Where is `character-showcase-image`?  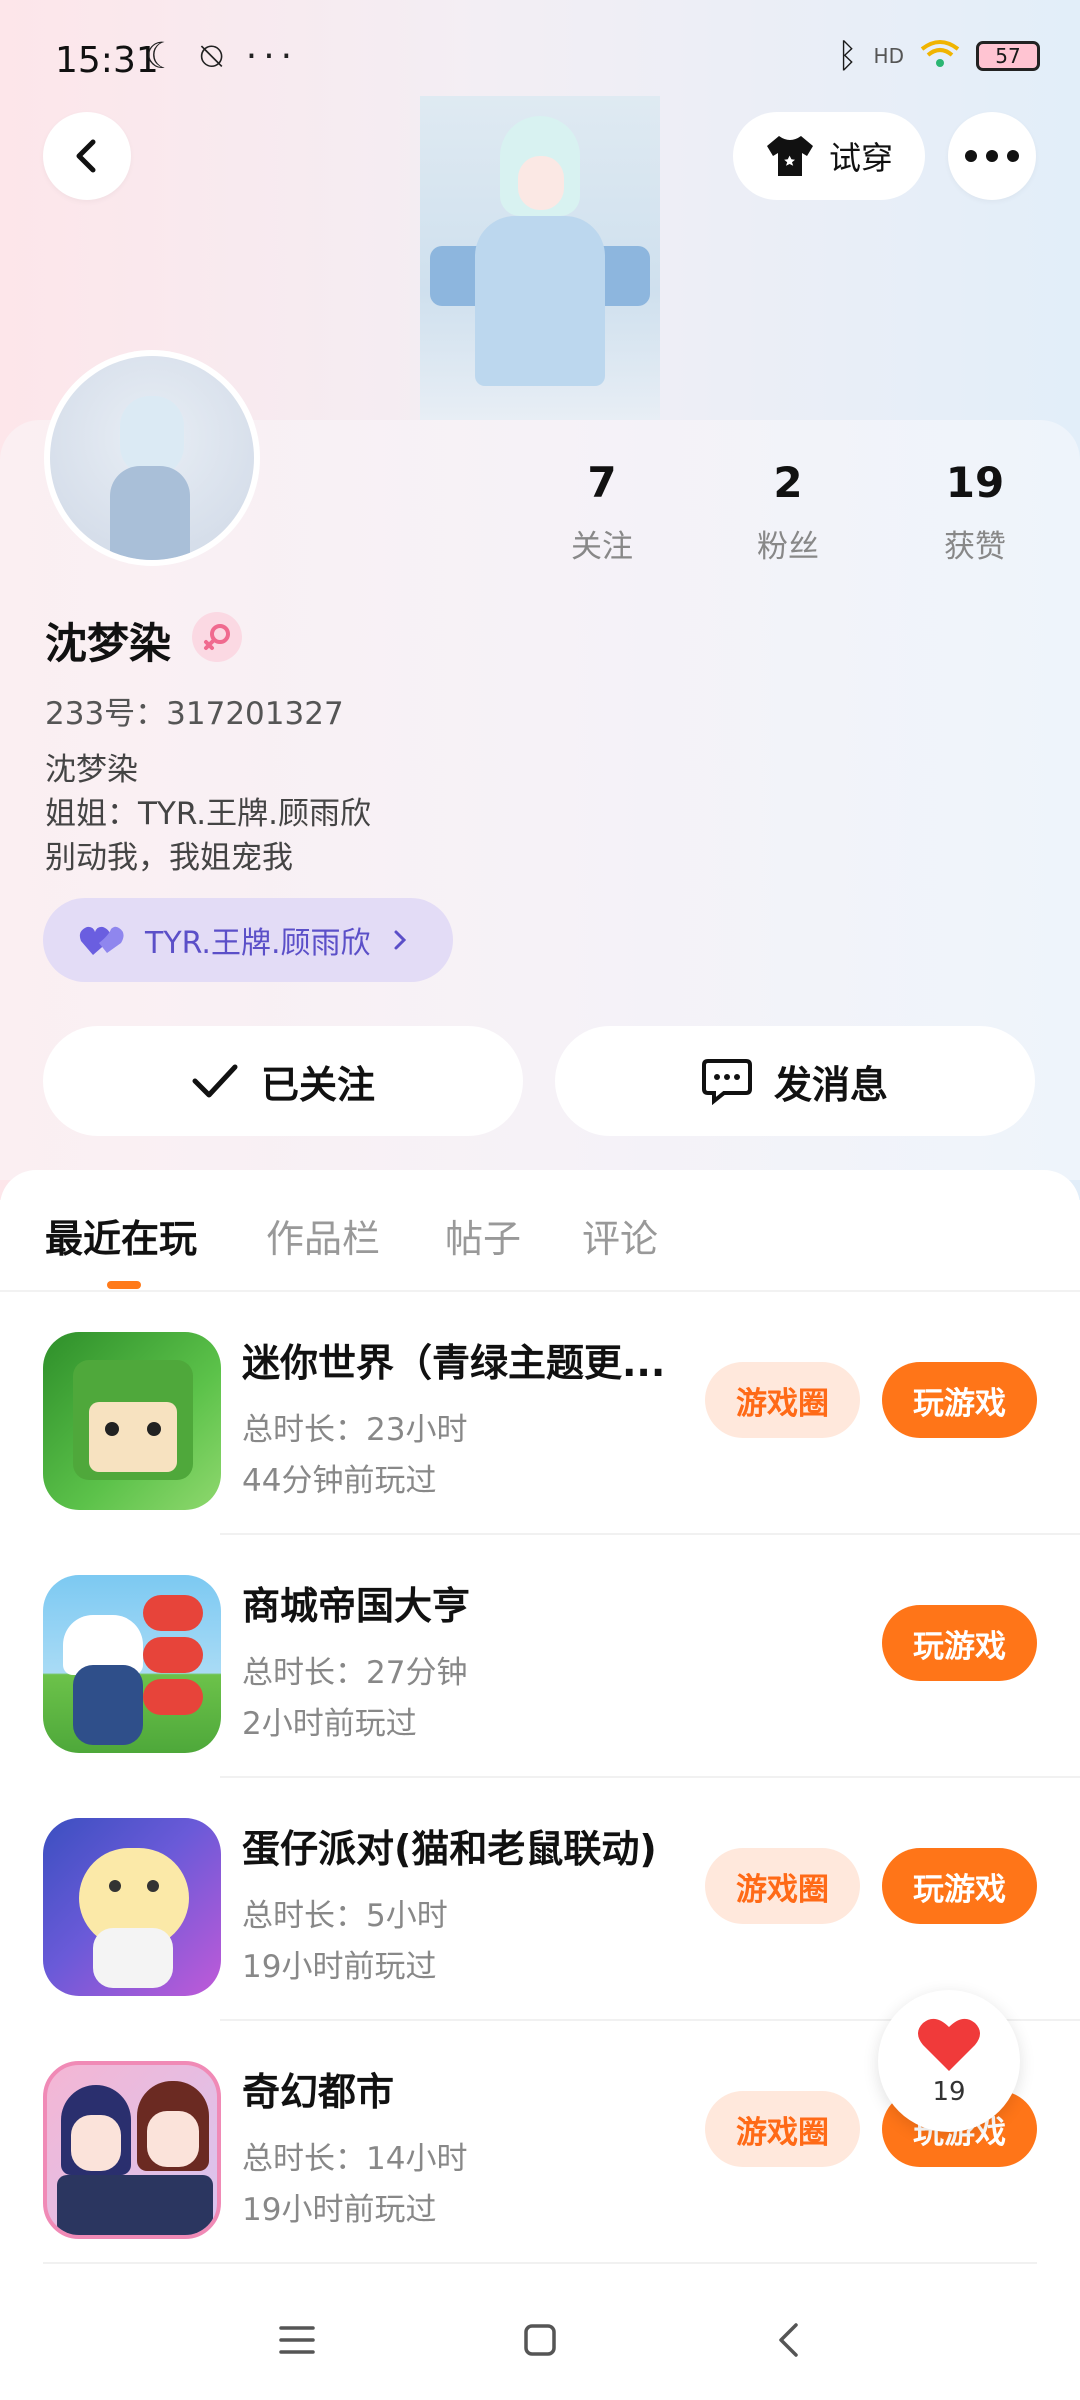 character-showcase-image is located at coordinates (540, 258).